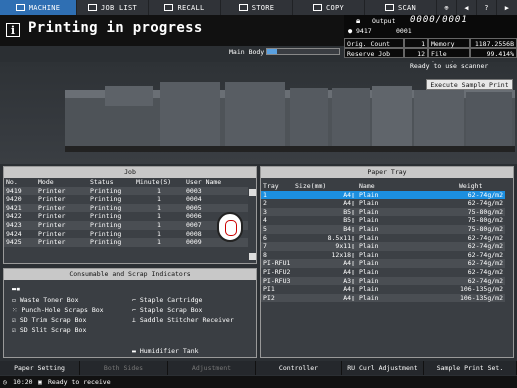  I want to click on right-arrow-icon: ▶, so click(507, 7).